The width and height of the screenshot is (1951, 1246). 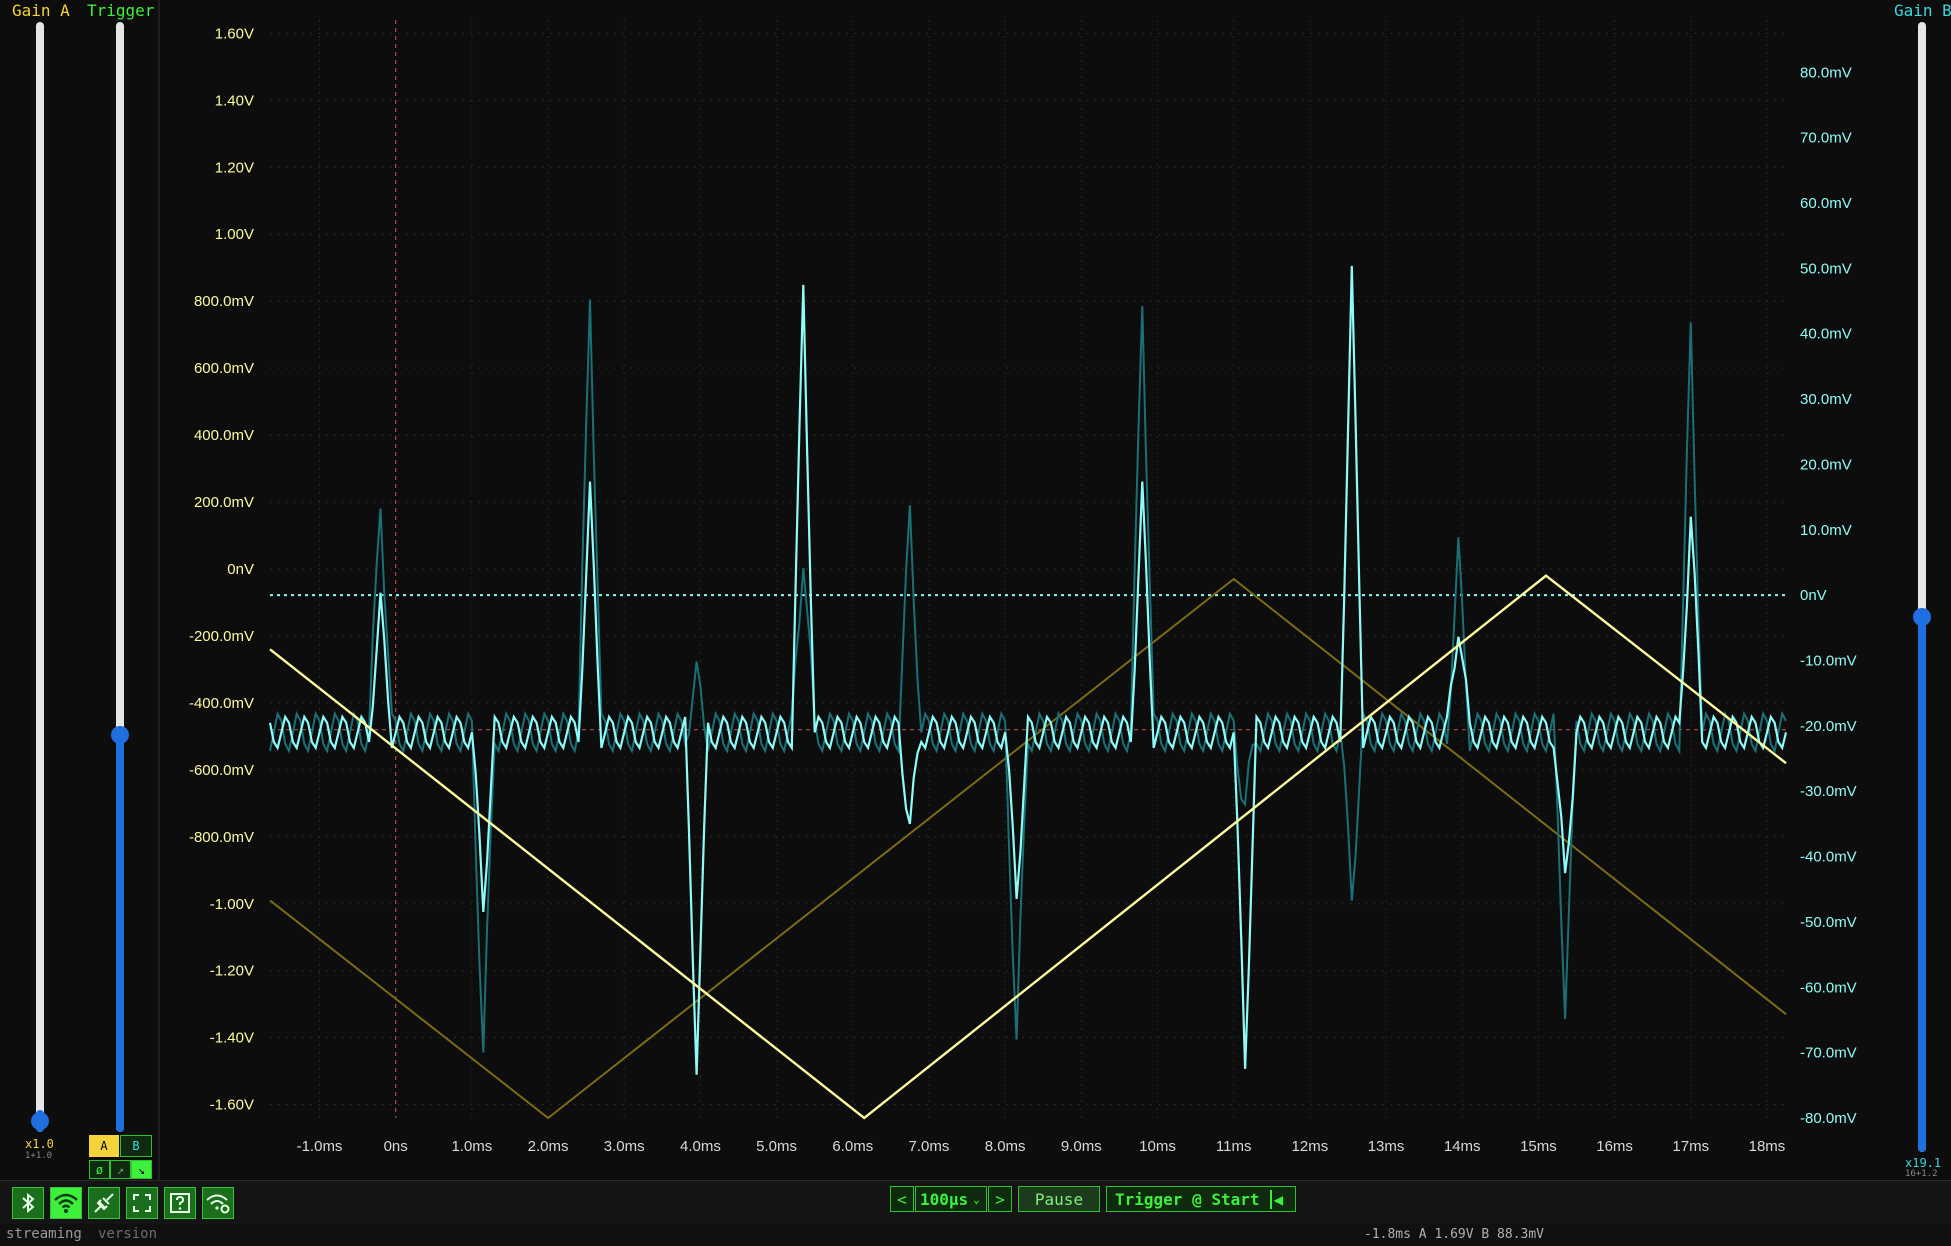 I want to click on x-tick-label: 1.0ms, so click(x=471, y=1146).